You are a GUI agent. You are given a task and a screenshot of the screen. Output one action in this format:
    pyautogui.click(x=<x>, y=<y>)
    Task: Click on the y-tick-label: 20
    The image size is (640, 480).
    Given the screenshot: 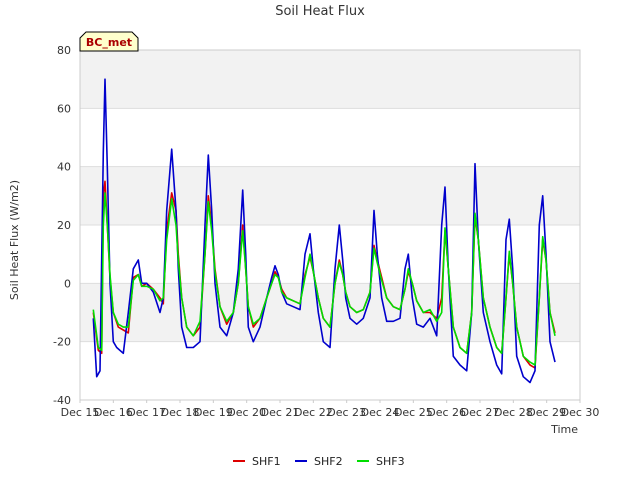 What is the action you would take?
    pyautogui.click(x=64, y=225)
    